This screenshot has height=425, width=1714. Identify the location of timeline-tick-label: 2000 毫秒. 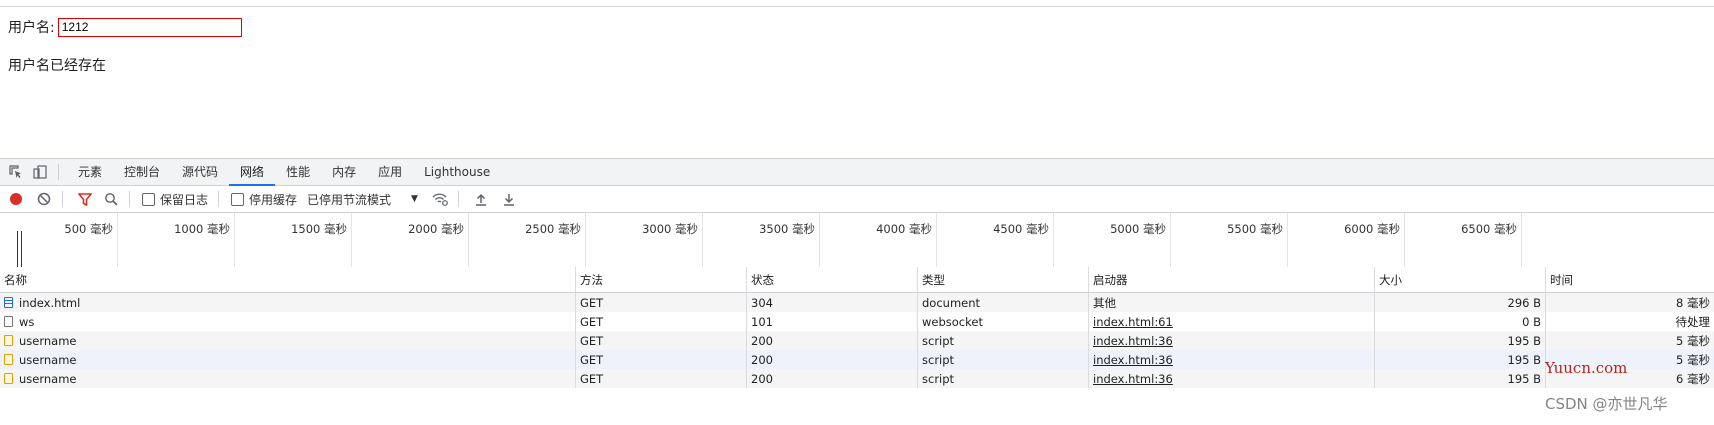
(436, 229).